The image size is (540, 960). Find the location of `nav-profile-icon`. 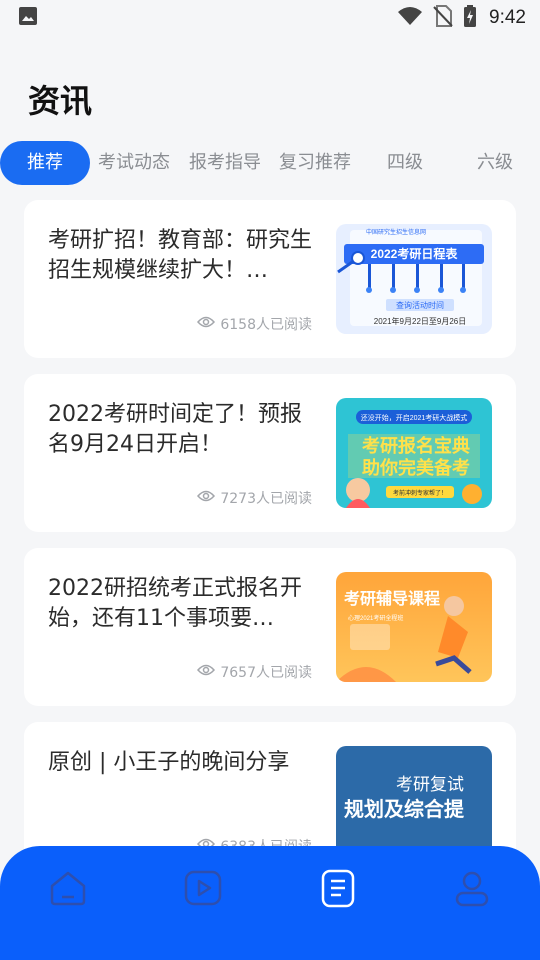

nav-profile-icon is located at coordinates (472, 888).